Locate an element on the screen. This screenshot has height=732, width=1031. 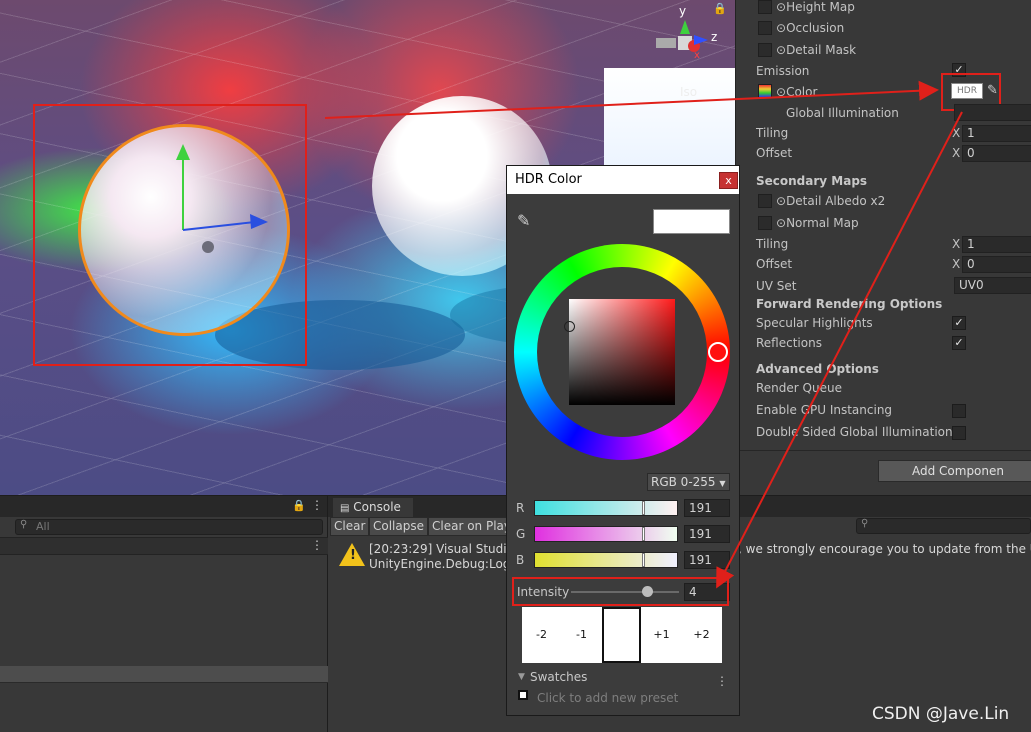
hdr-dialog-title: HDR Color is located at coordinates (548, 179).